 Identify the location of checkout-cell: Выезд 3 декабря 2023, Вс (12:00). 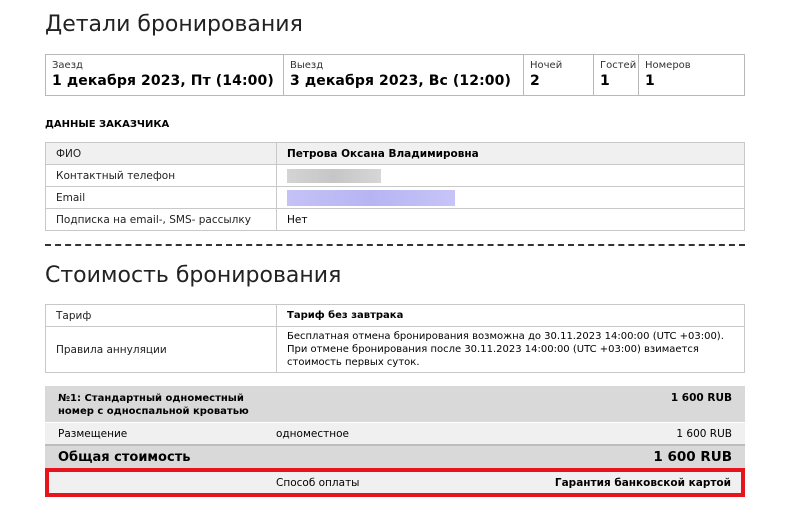
(404, 75).